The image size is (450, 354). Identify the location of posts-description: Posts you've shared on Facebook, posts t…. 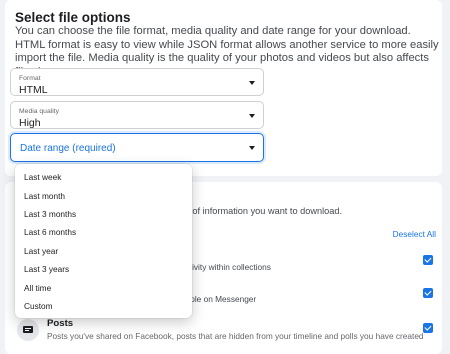
(235, 336).